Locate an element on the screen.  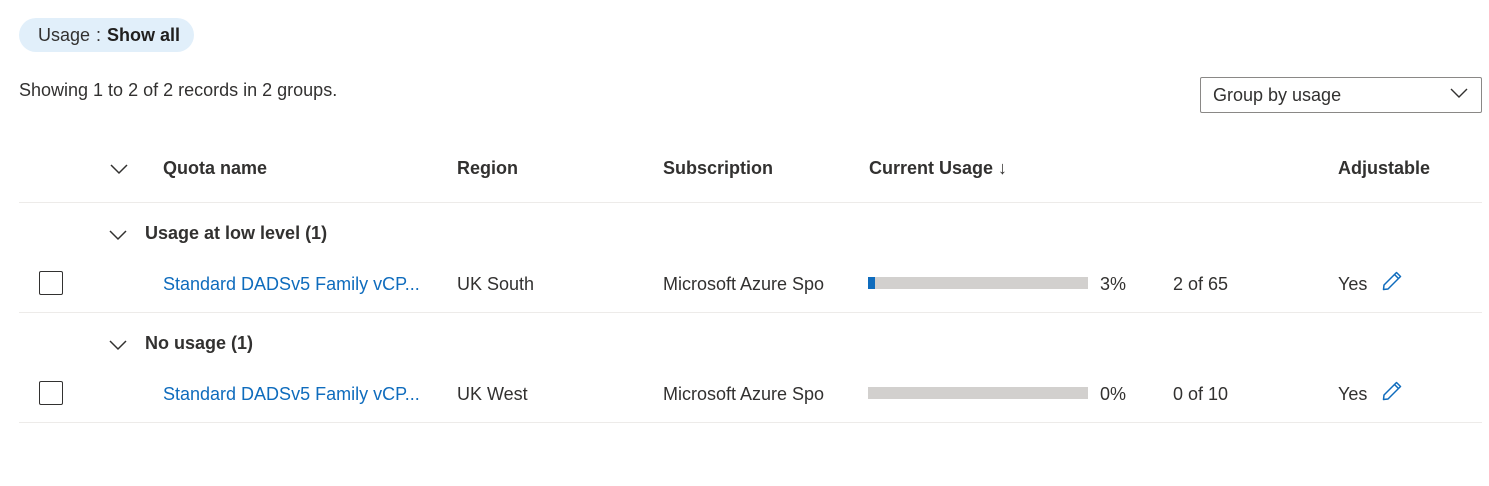
column-header-current-usage: Current Usage ↓ is located at coordinates (938, 168).